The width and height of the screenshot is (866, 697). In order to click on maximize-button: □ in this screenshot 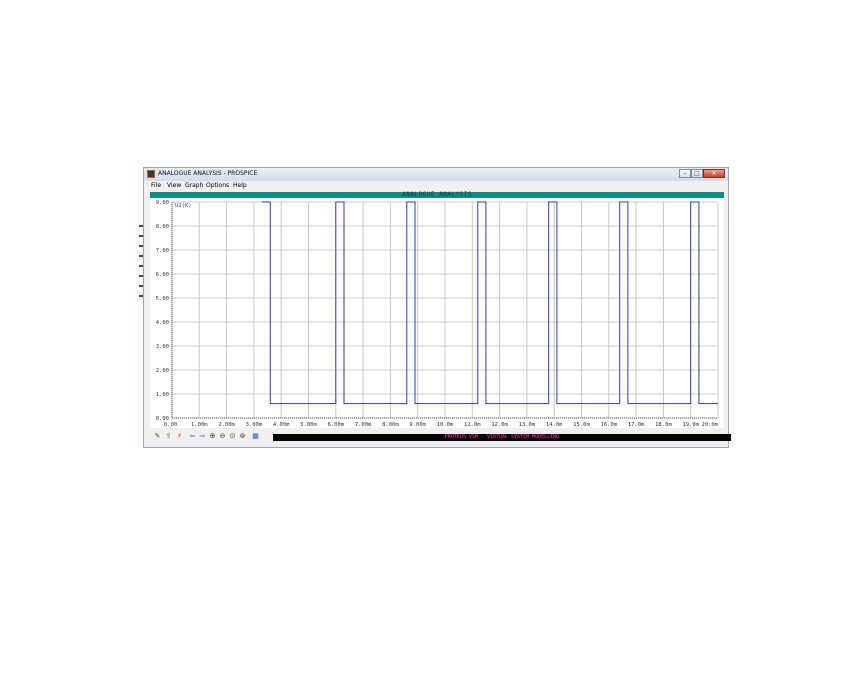, I will do `click(697, 173)`.